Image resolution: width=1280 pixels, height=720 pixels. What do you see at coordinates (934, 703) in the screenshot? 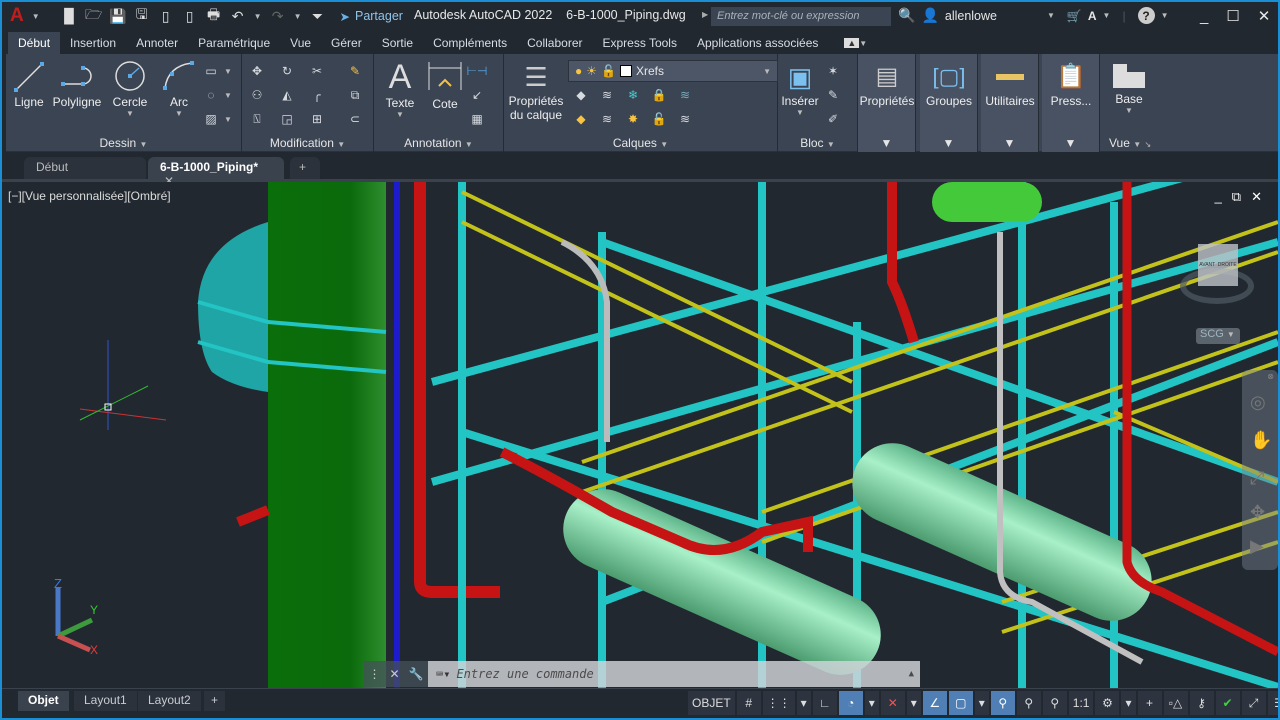
I see `object-snap-tracking-icon: ∠` at bounding box center [934, 703].